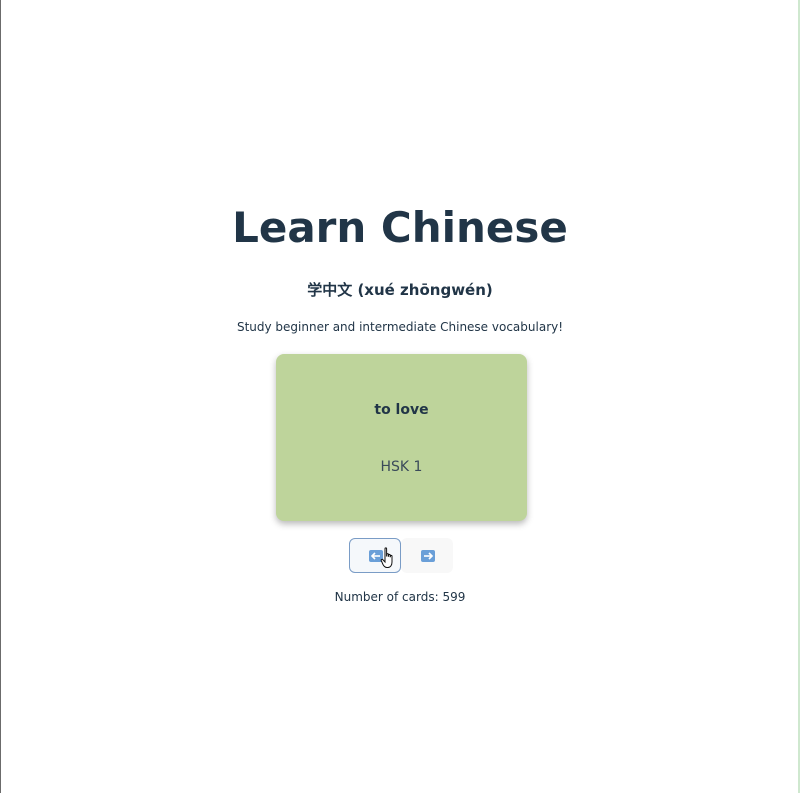 The width and height of the screenshot is (800, 793). I want to click on flashcard-word: to love, so click(401, 410).